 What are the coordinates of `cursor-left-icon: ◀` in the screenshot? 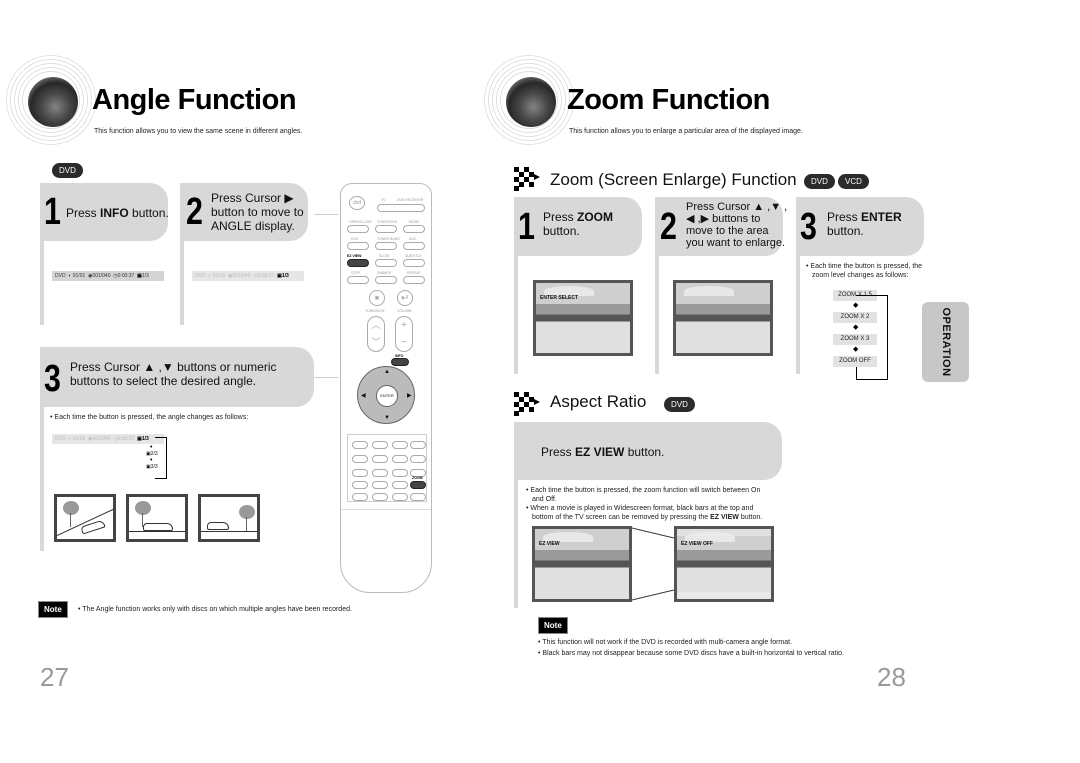 It's located at (363, 396).